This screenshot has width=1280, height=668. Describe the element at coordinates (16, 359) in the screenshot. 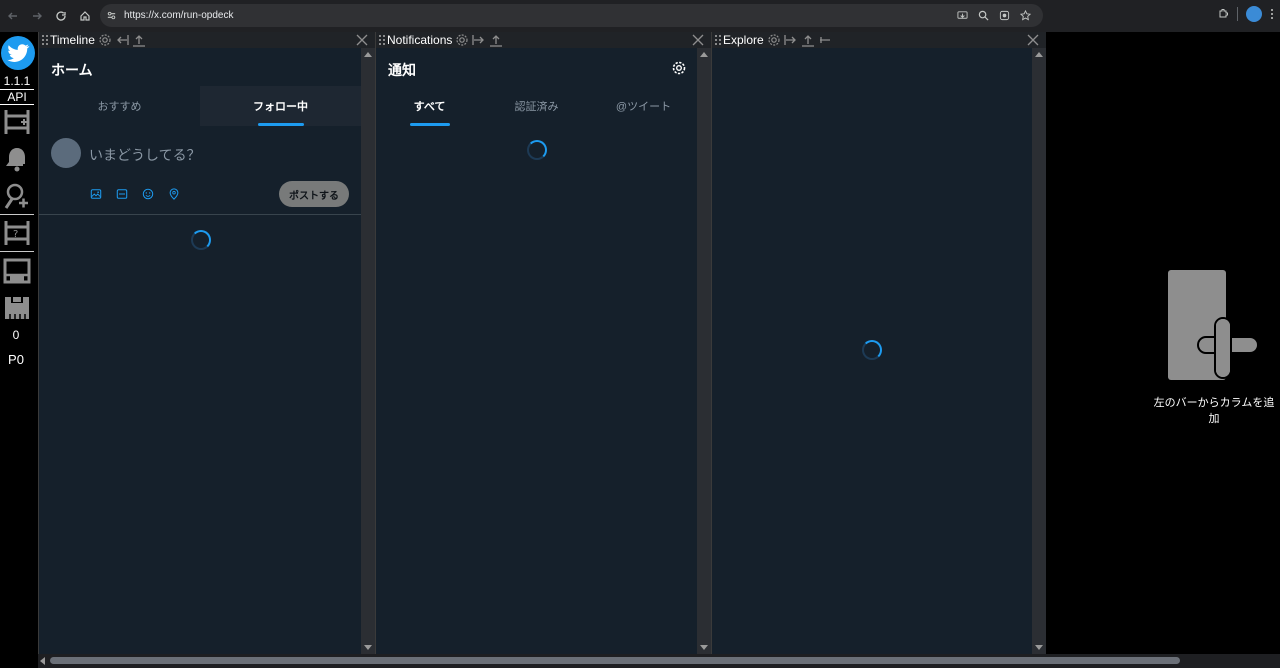

I see `post-counter: P0` at that location.